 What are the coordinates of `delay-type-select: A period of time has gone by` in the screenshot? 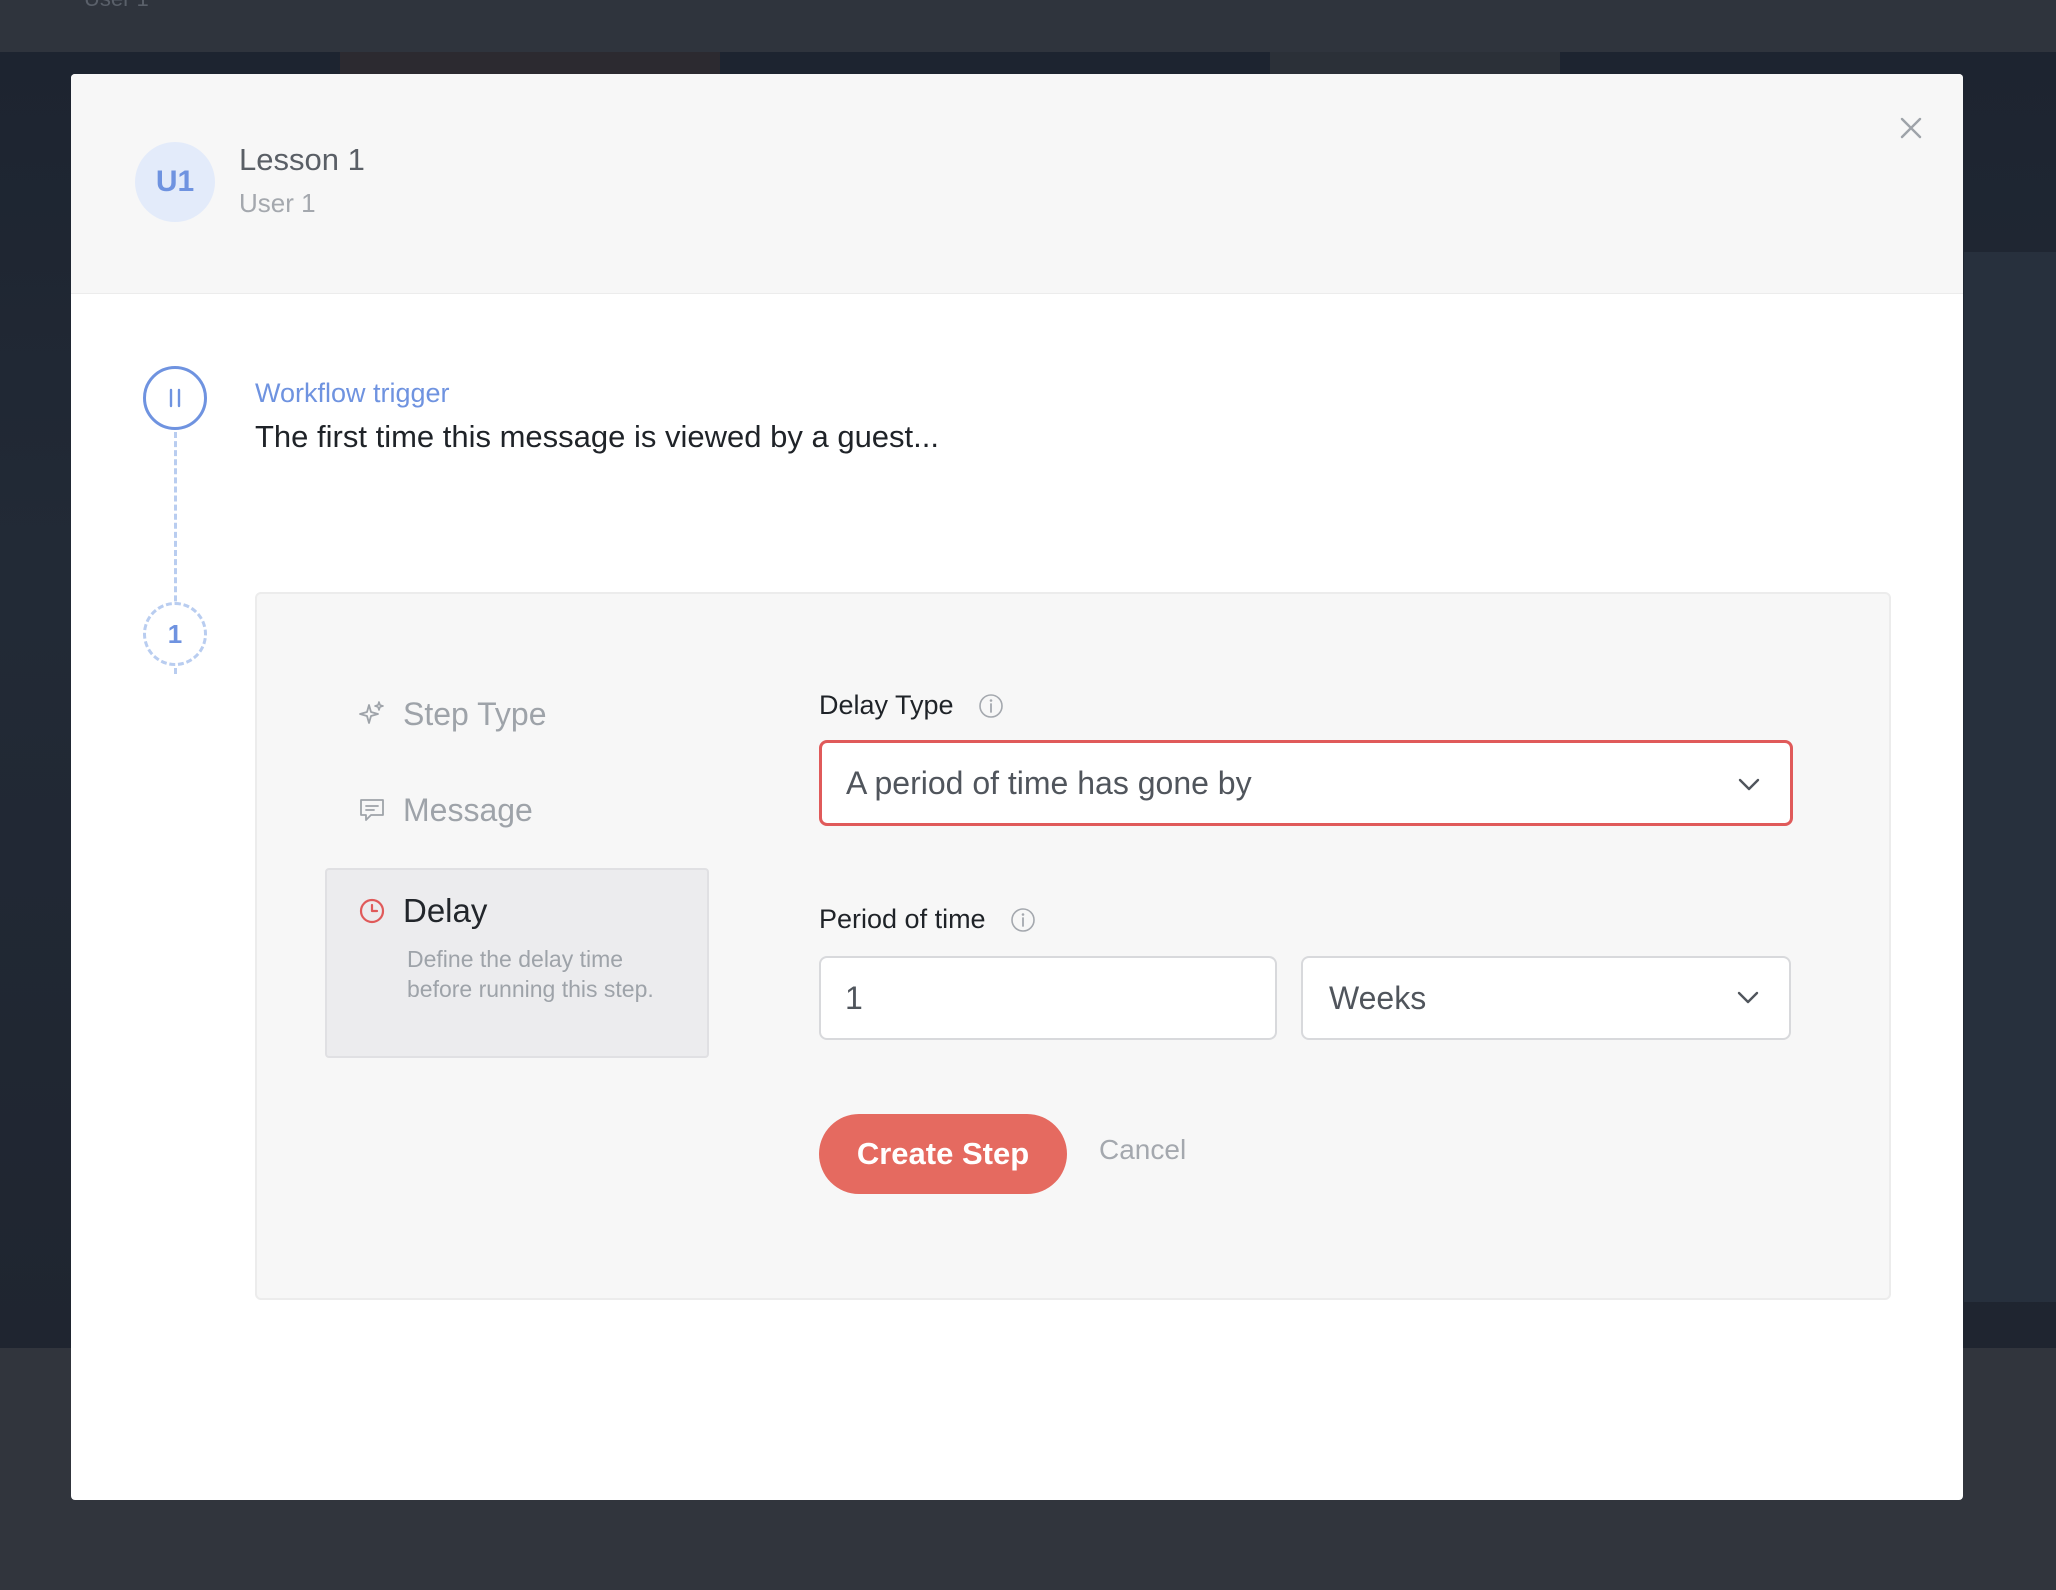 It's located at (1306, 783).